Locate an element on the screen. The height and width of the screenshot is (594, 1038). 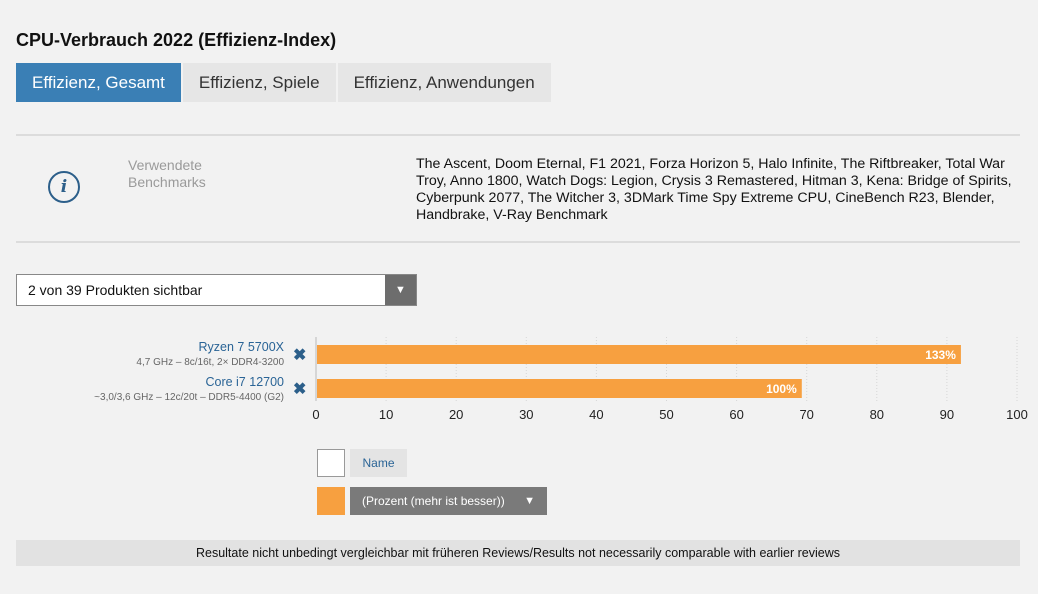
bar-value-label: 100% is located at coordinates (781, 389).